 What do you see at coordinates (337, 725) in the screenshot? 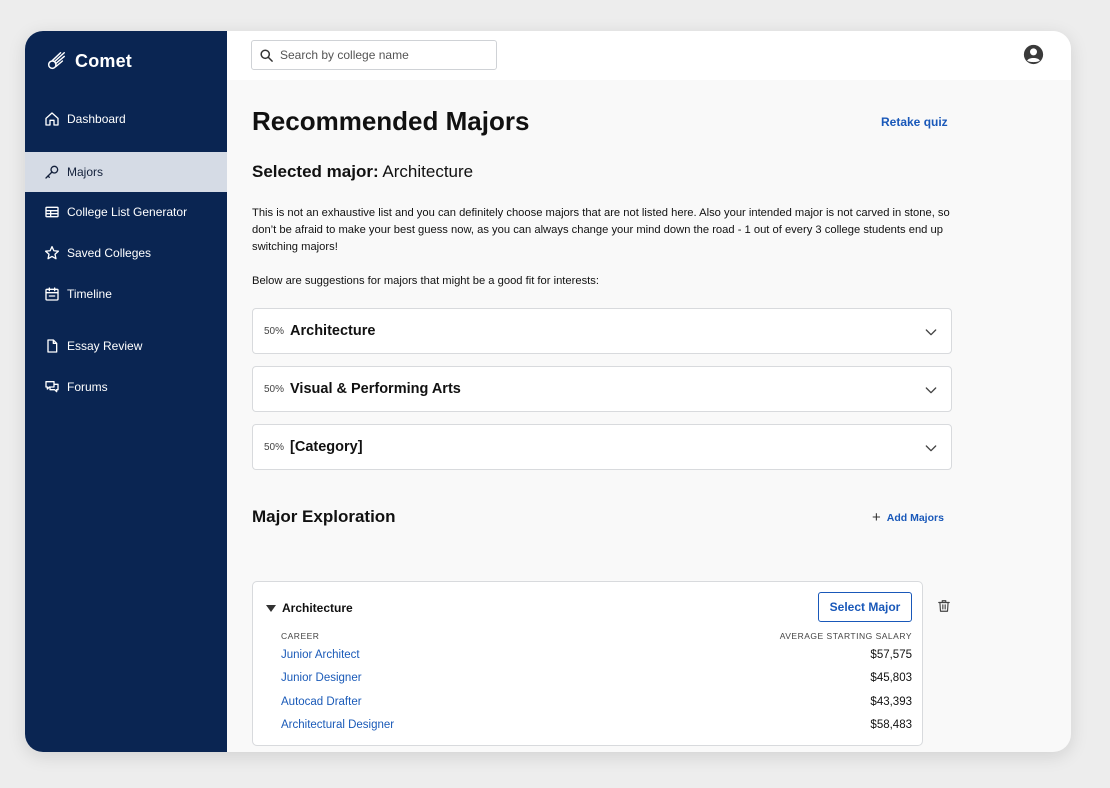
I see `career-link: Architectural Designer` at bounding box center [337, 725].